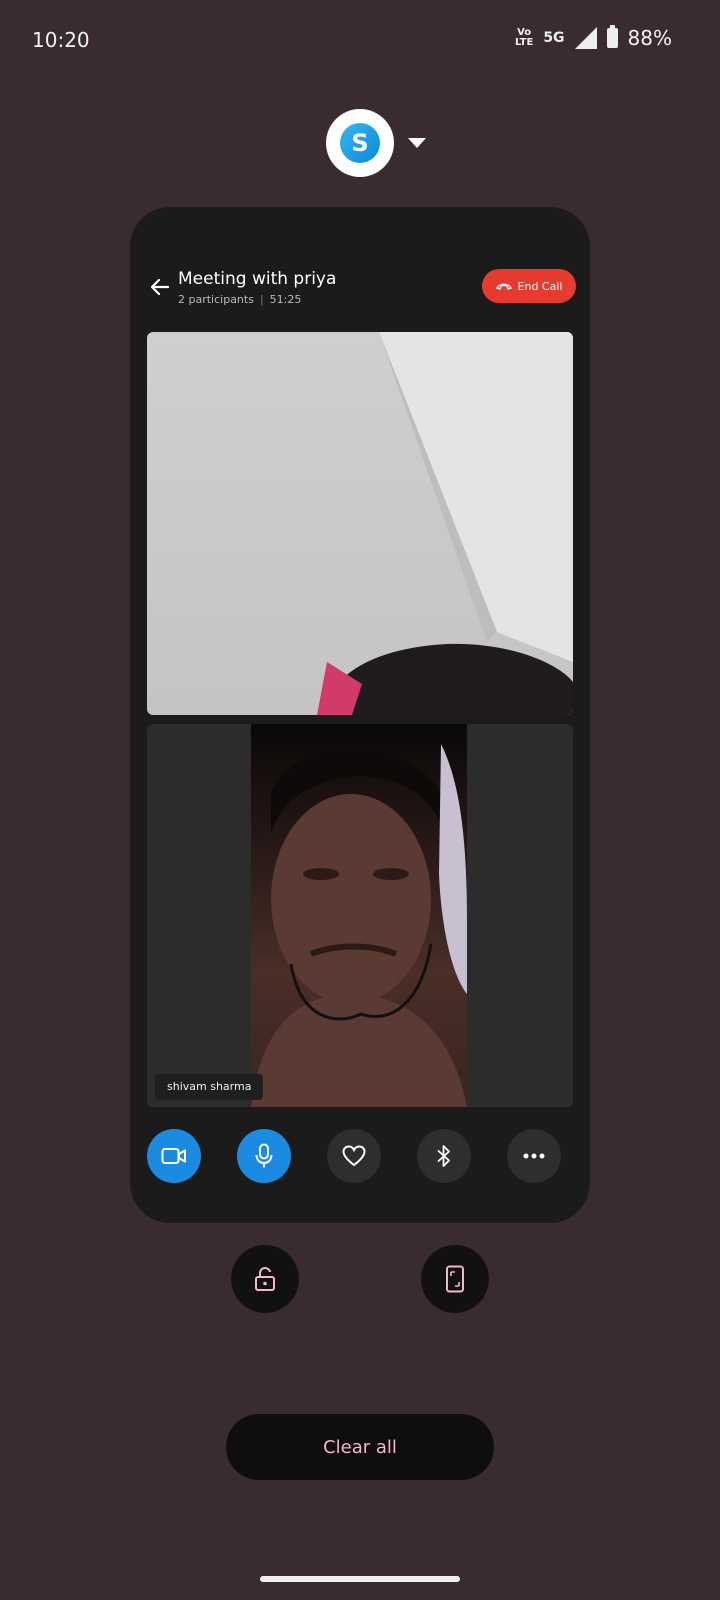 This screenshot has height=1600, width=720. I want to click on remote-person, so click(359, 925).